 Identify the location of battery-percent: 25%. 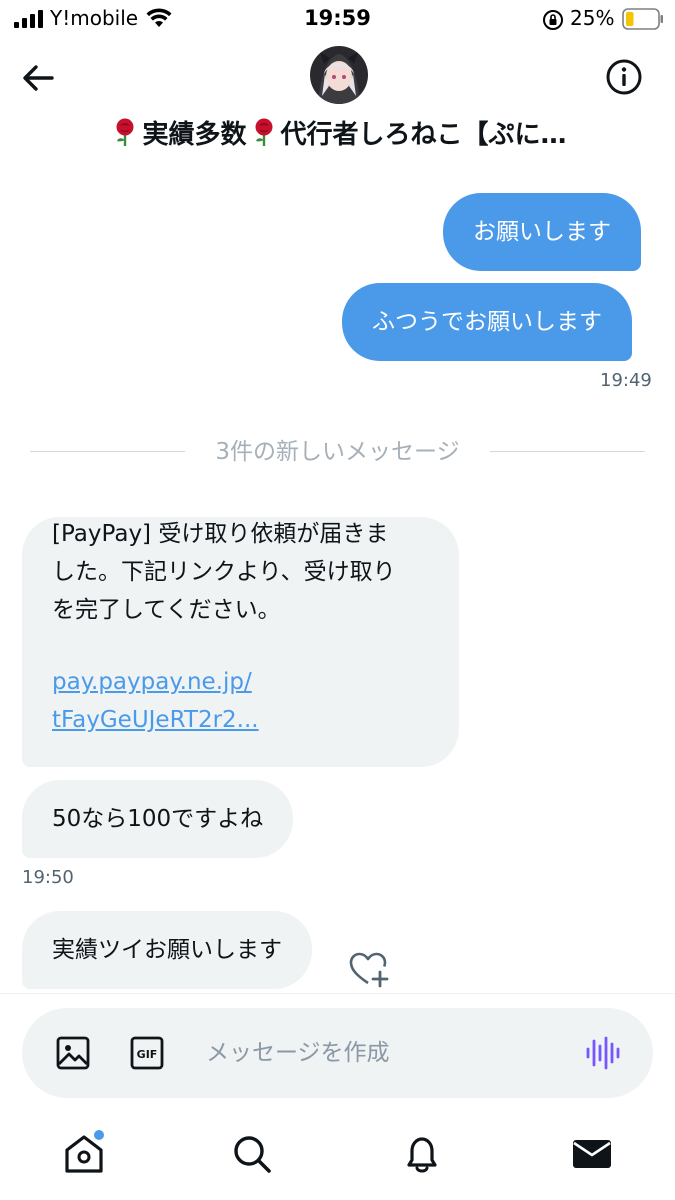
(592, 18).